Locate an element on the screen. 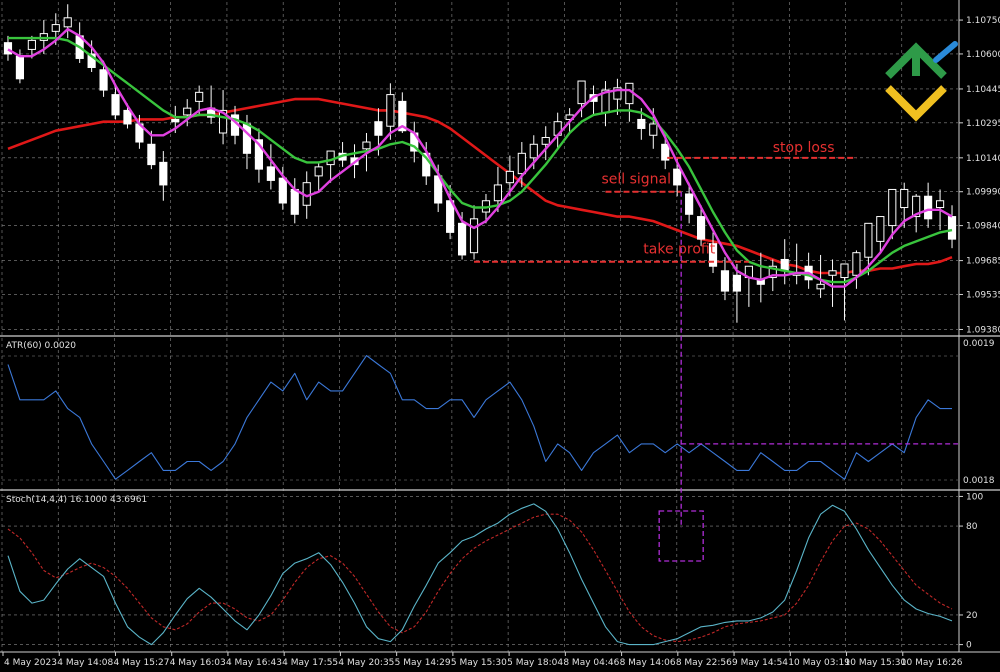 Image resolution: width=1000 pixels, height=672 pixels. time-tick-label: 9 May 14:54 is located at coordinates (760, 663).